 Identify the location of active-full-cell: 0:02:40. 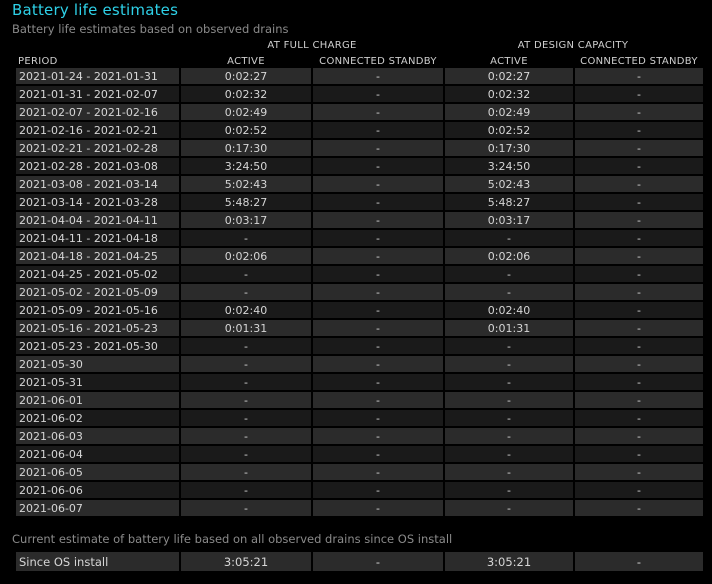
(246, 311).